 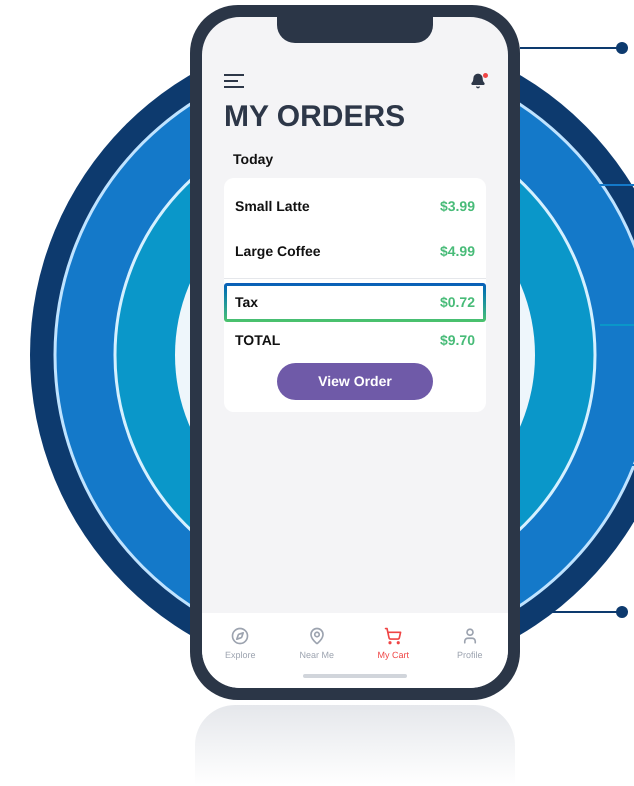 What do you see at coordinates (355, 381) in the screenshot?
I see `view-order-button: View Order` at bounding box center [355, 381].